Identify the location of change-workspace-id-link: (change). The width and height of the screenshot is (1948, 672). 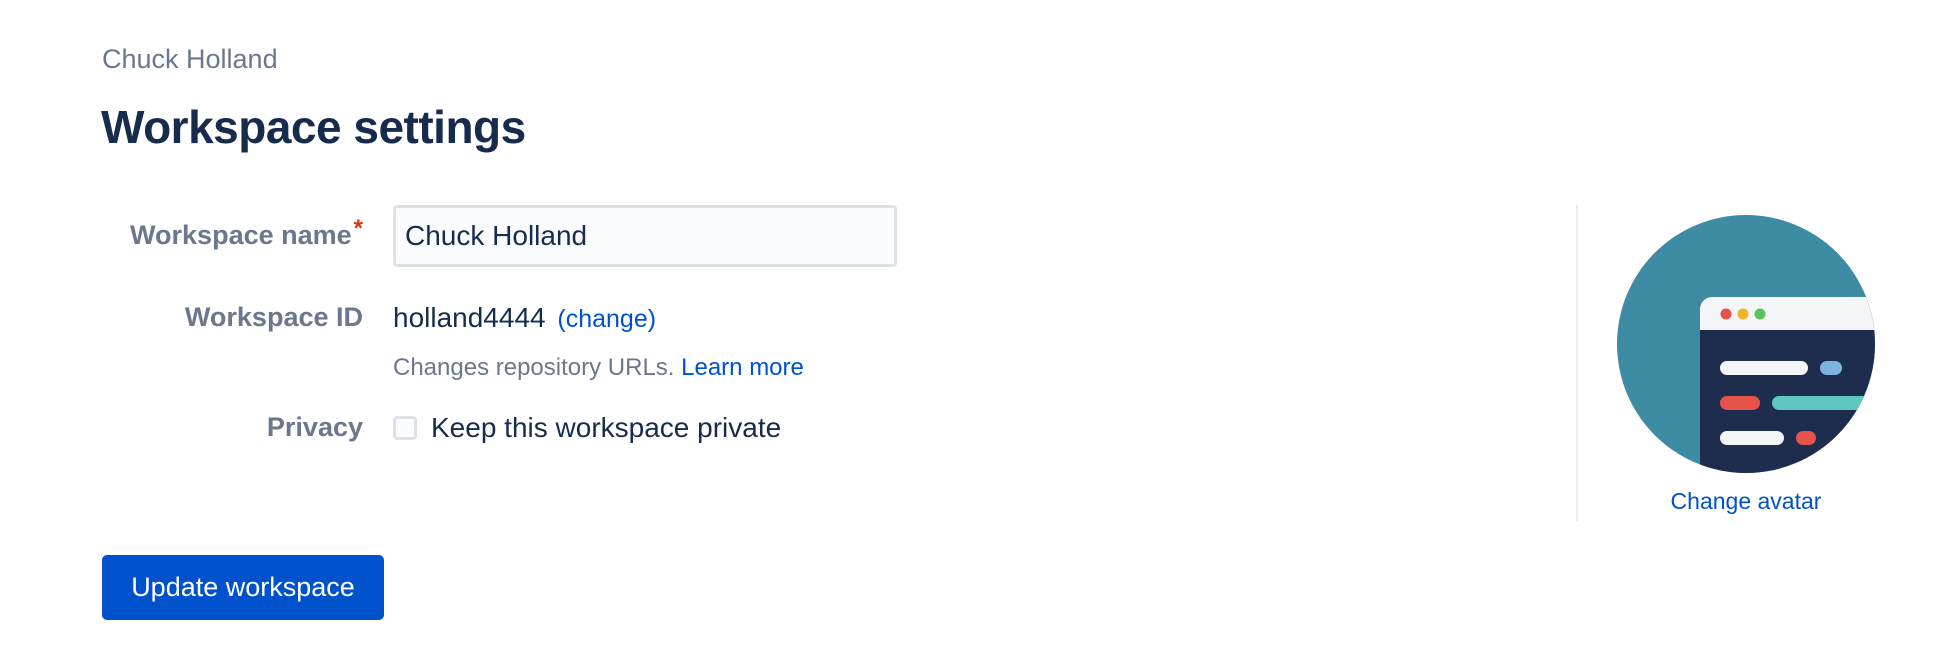
(606, 319).